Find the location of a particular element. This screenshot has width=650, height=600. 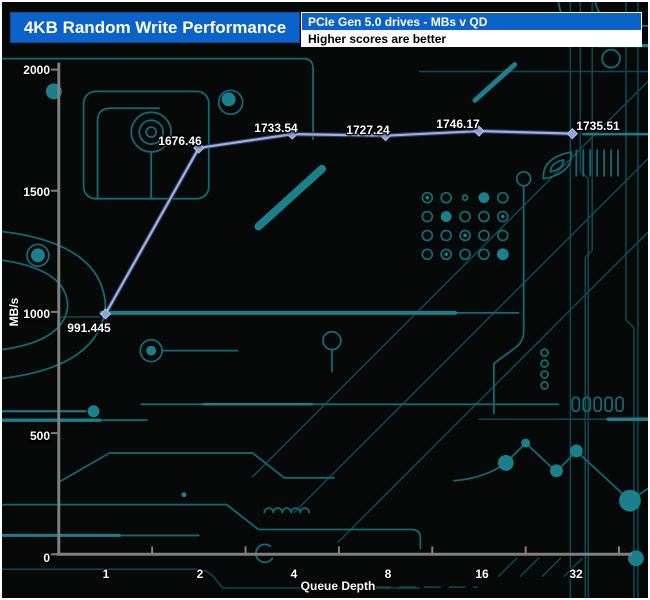

x-tick-label: 4 is located at coordinates (294, 574).